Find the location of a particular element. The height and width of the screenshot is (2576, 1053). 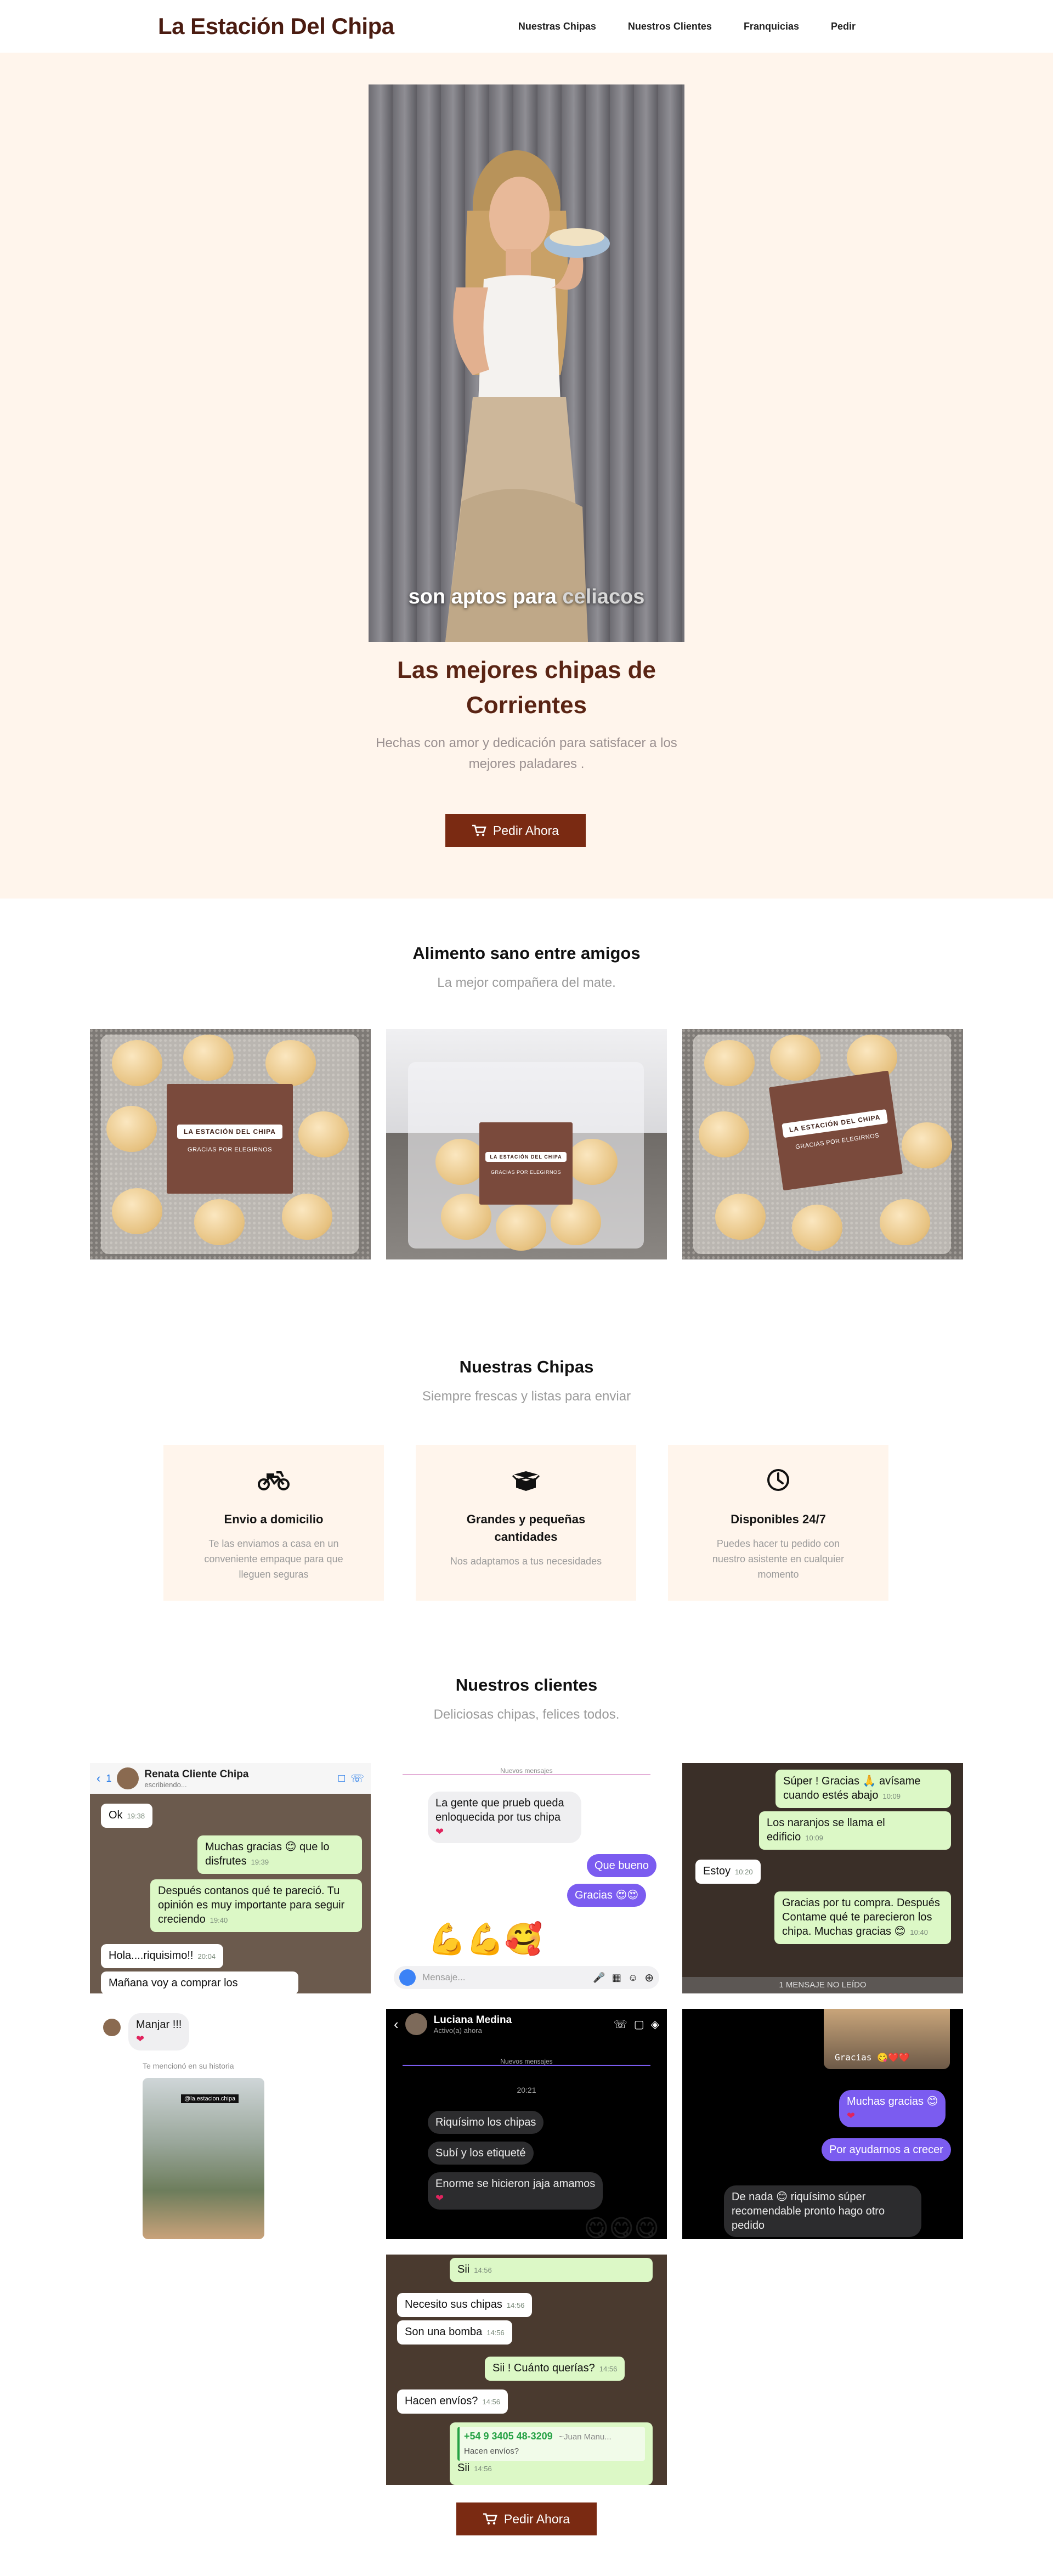

story-mention-label: Te mencionó en su historia is located at coordinates (188, 2065).